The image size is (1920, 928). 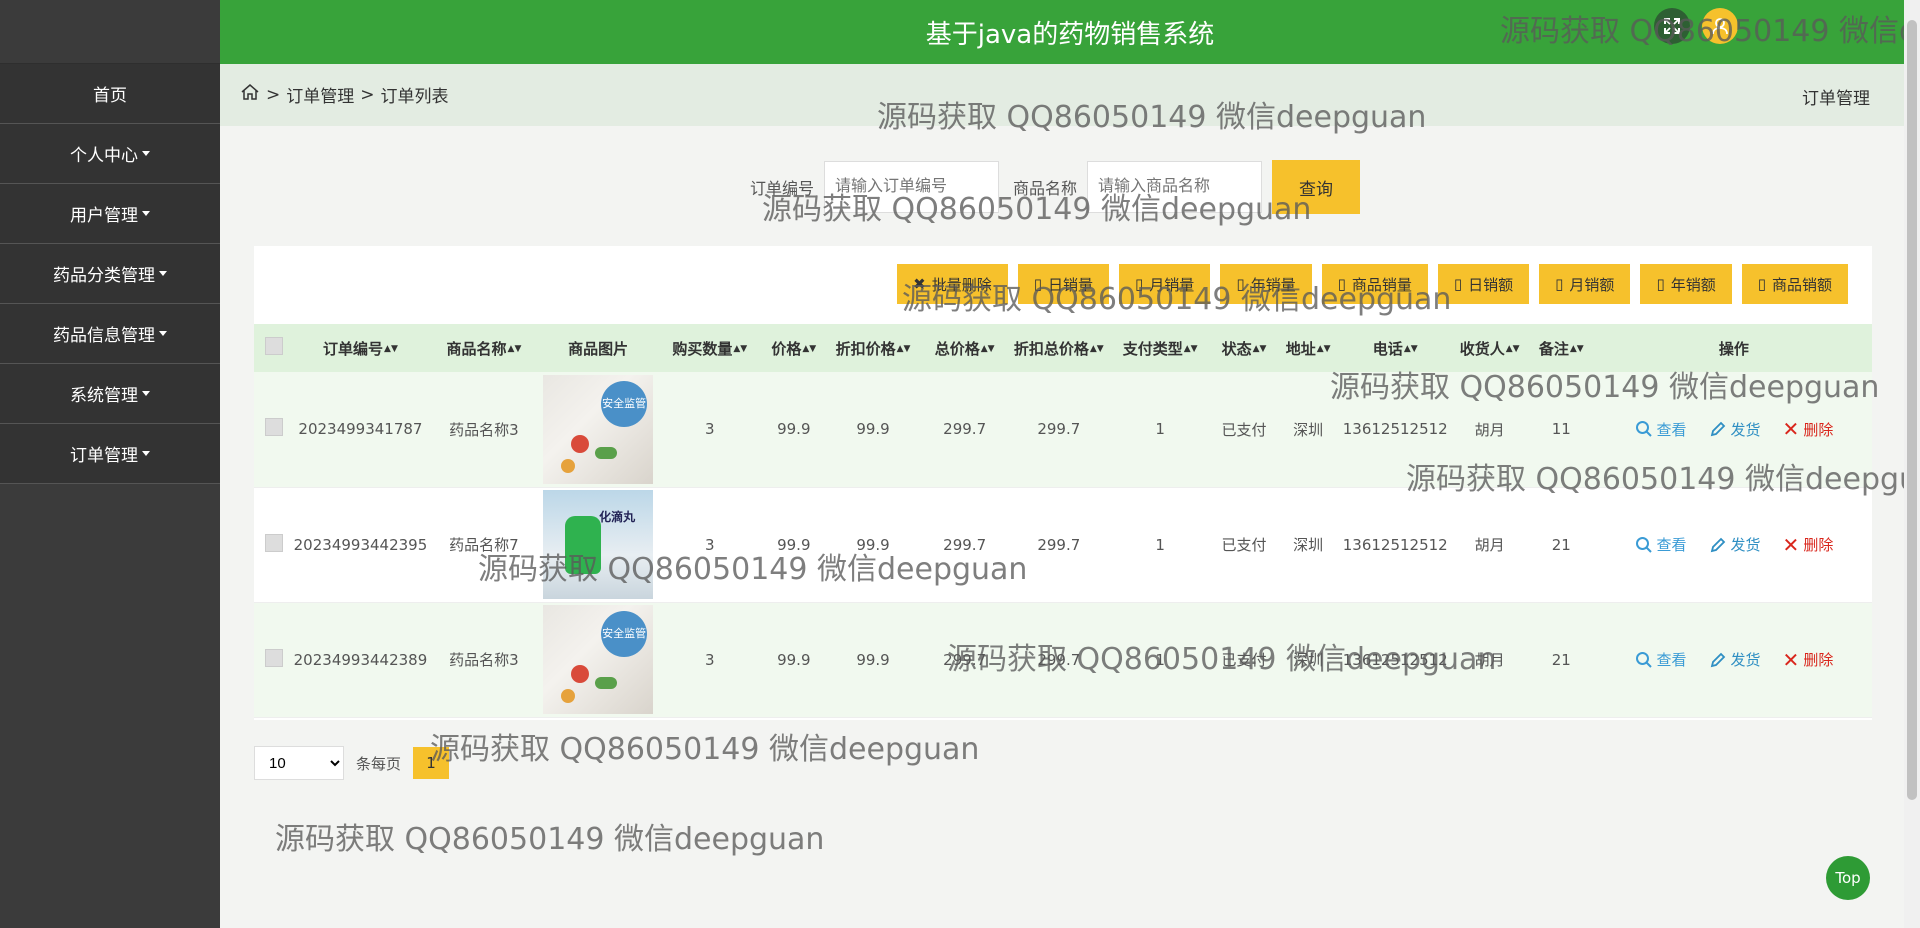 What do you see at coordinates (299, 763) in the screenshot?
I see `page-size-select: 10` at bounding box center [299, 763].